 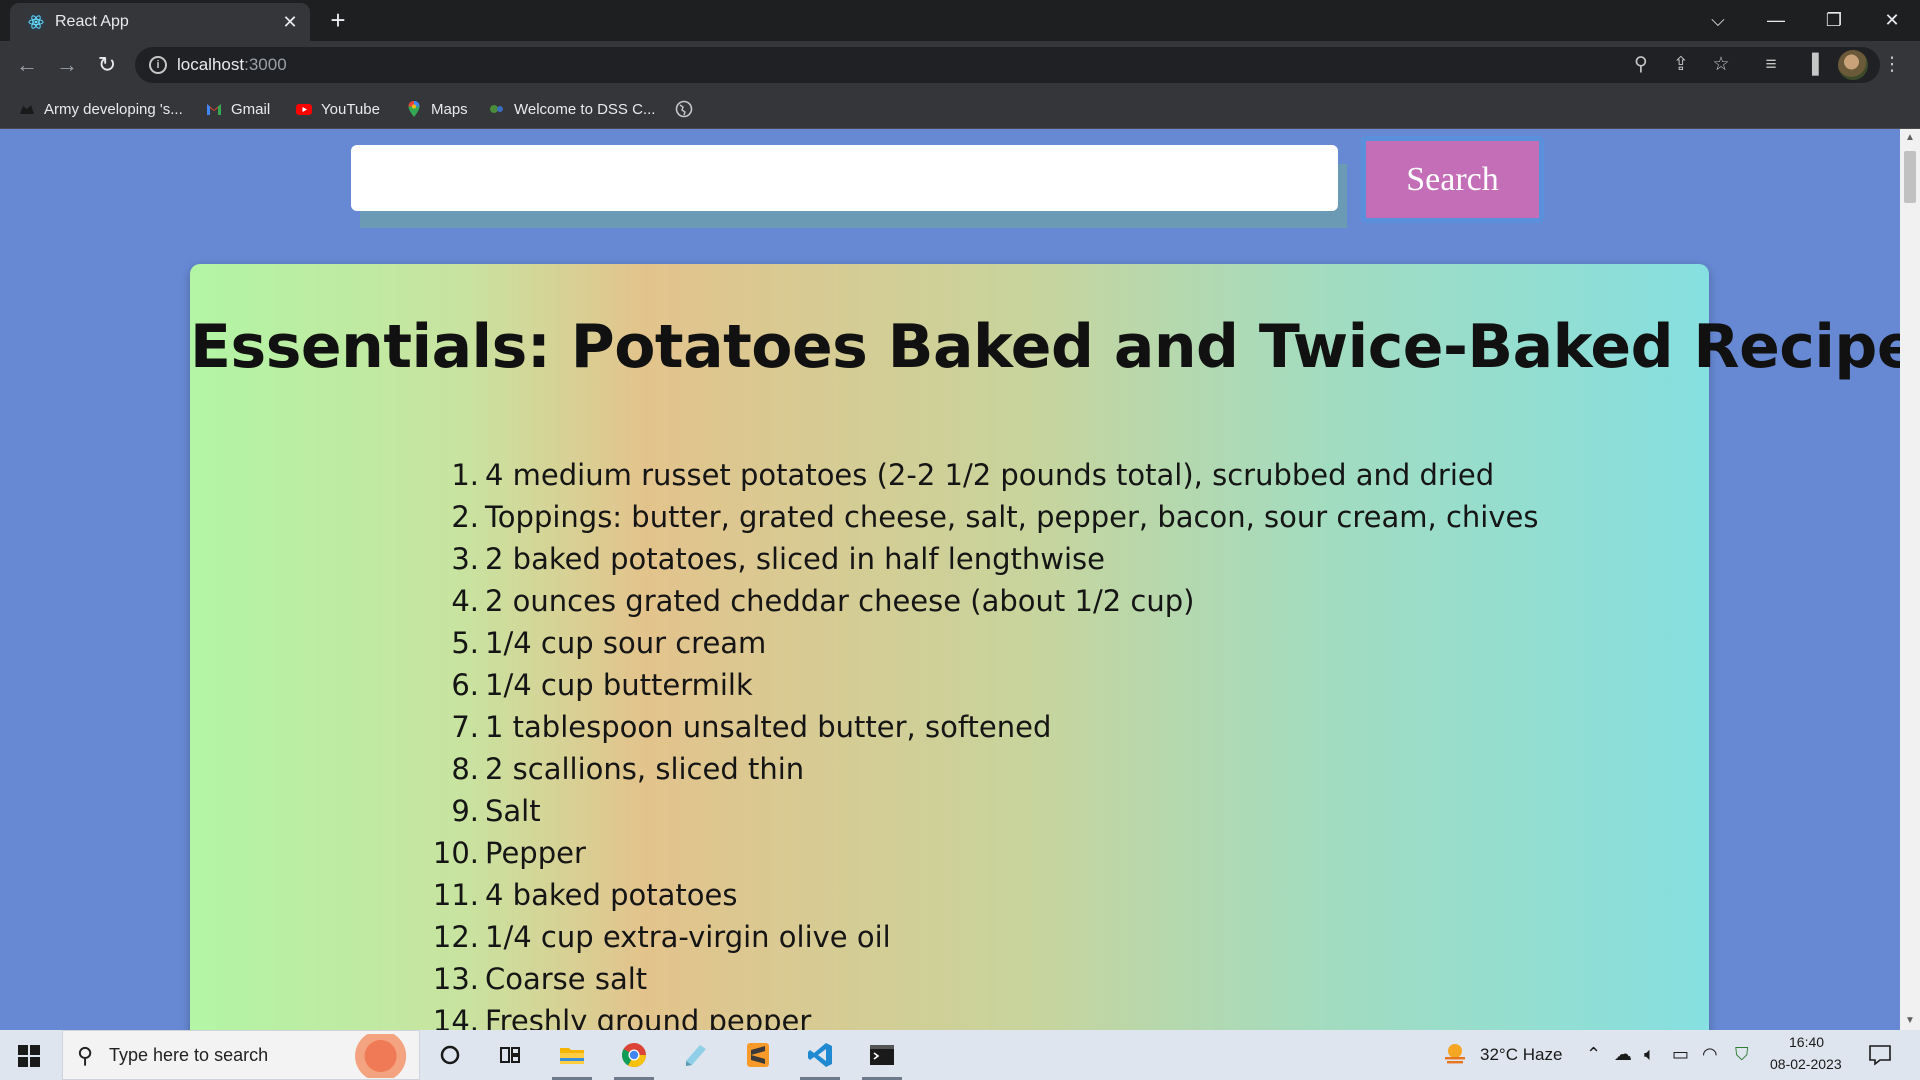 I want to click on wifi-icon: ◠, so click(x=1710, y=1054).